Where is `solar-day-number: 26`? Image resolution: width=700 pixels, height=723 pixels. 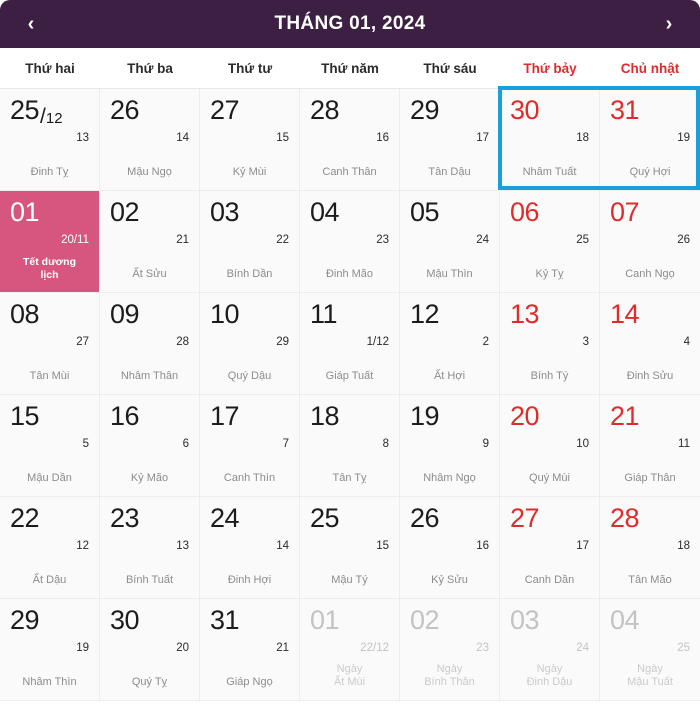
solar-day-number: 26 is located at coordinates (425, 518).